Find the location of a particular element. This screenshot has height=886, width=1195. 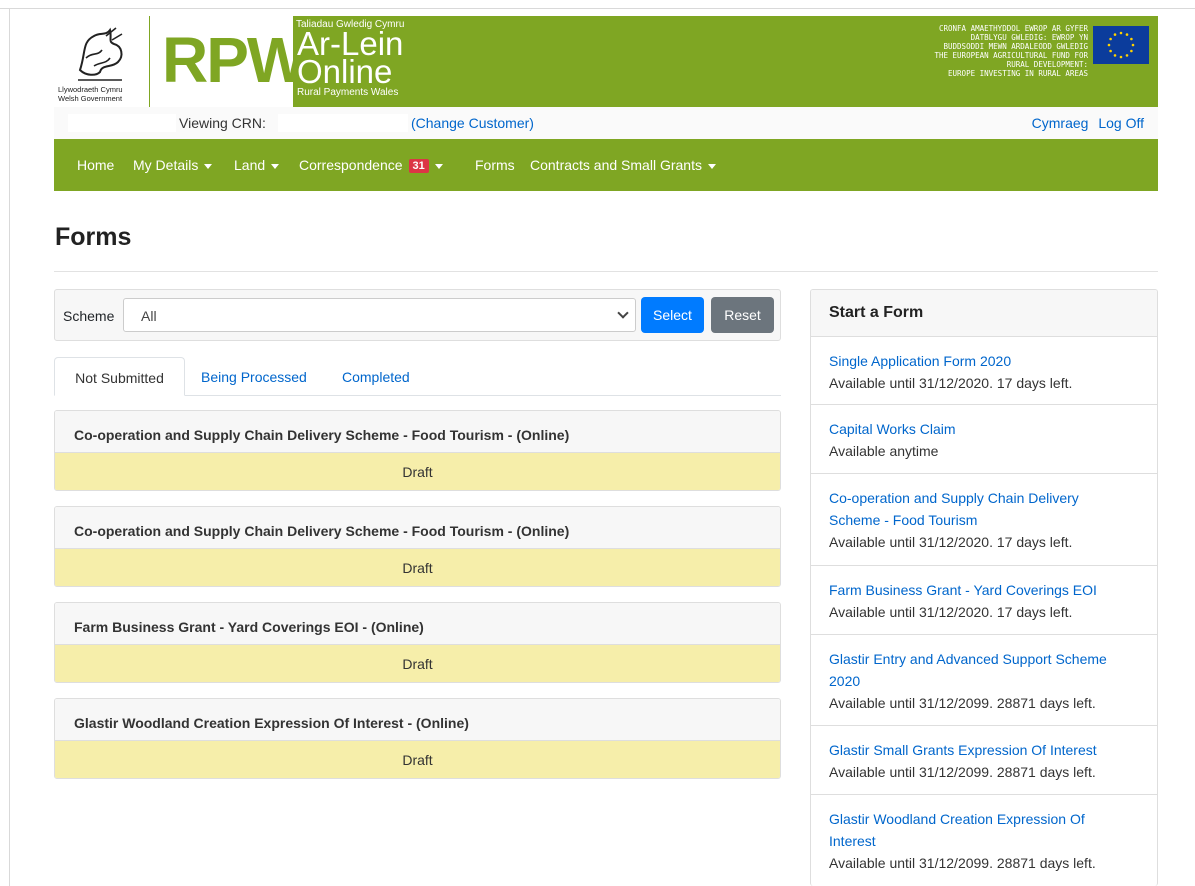

nav-correspondence: Correspondence 31 is located at coordinates (371, 165).